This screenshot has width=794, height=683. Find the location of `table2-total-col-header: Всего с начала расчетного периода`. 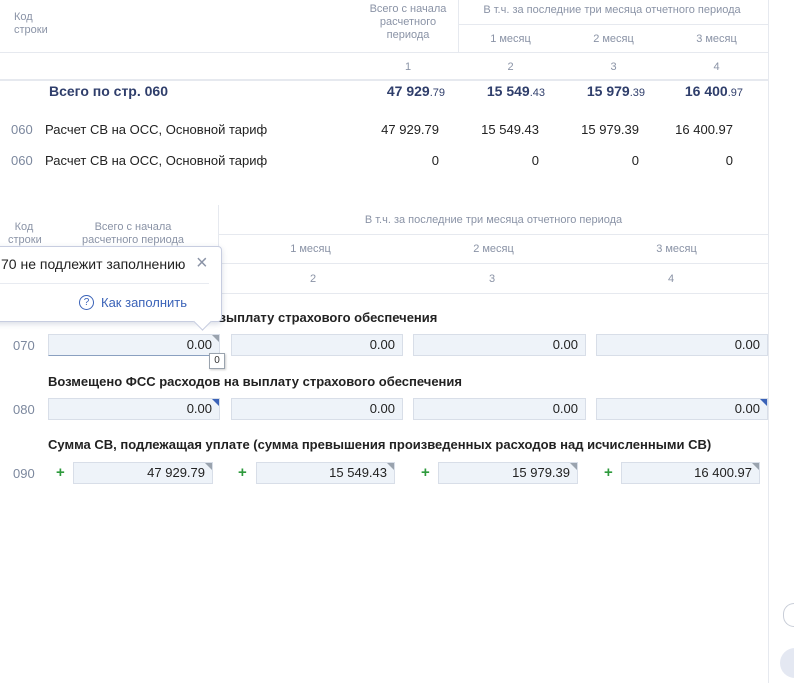

table2-total-col-header: Всего с начала расчетного периода is located at coordinates (133, 233).